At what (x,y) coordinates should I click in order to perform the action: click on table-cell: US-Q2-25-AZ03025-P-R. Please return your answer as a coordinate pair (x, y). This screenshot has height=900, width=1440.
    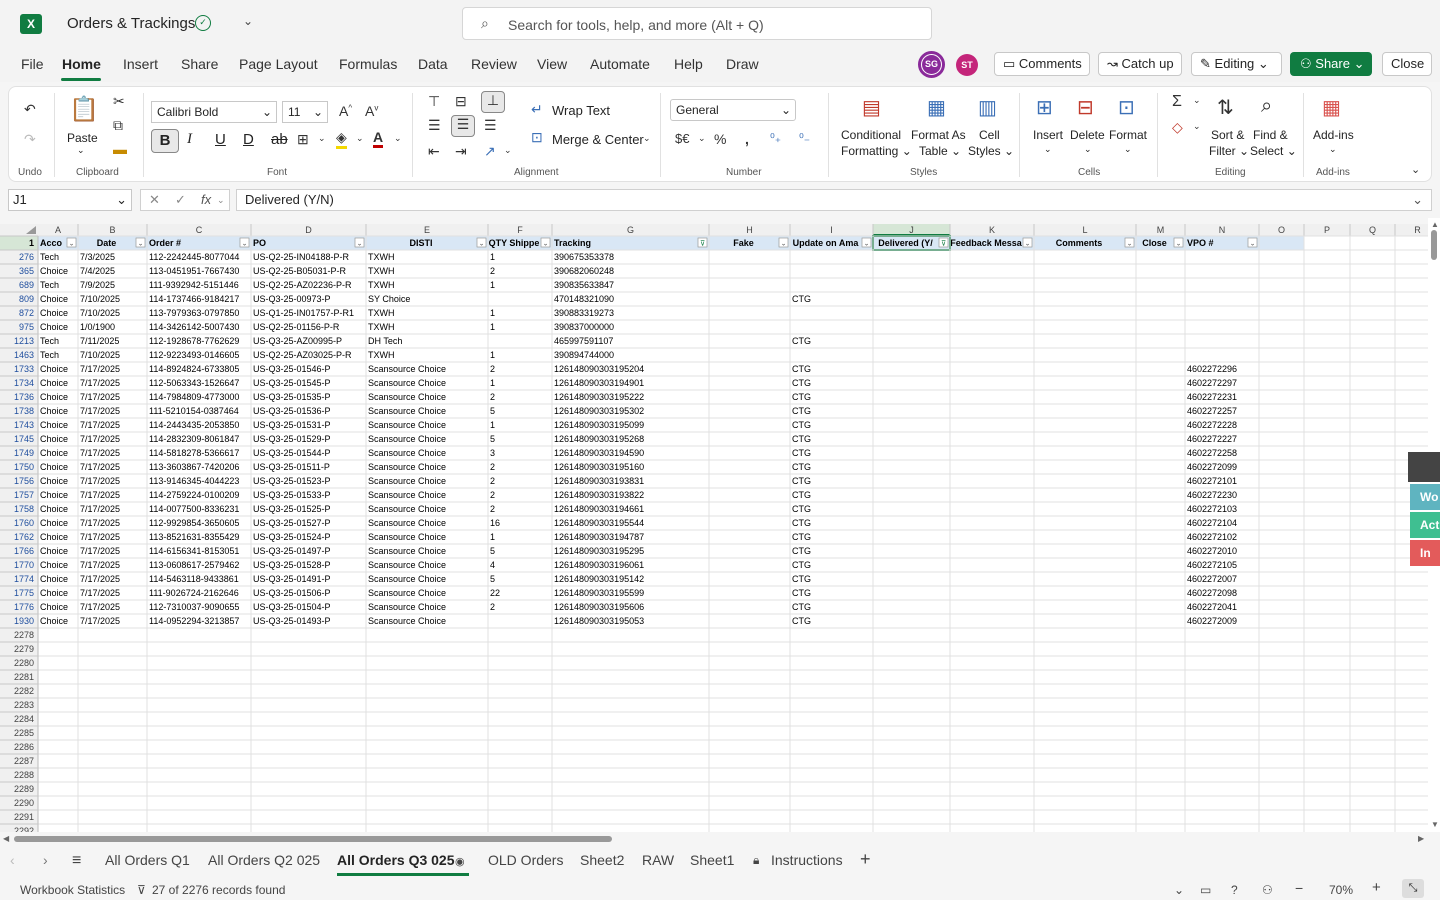
    Looking at the image, I should click on (302, 355).